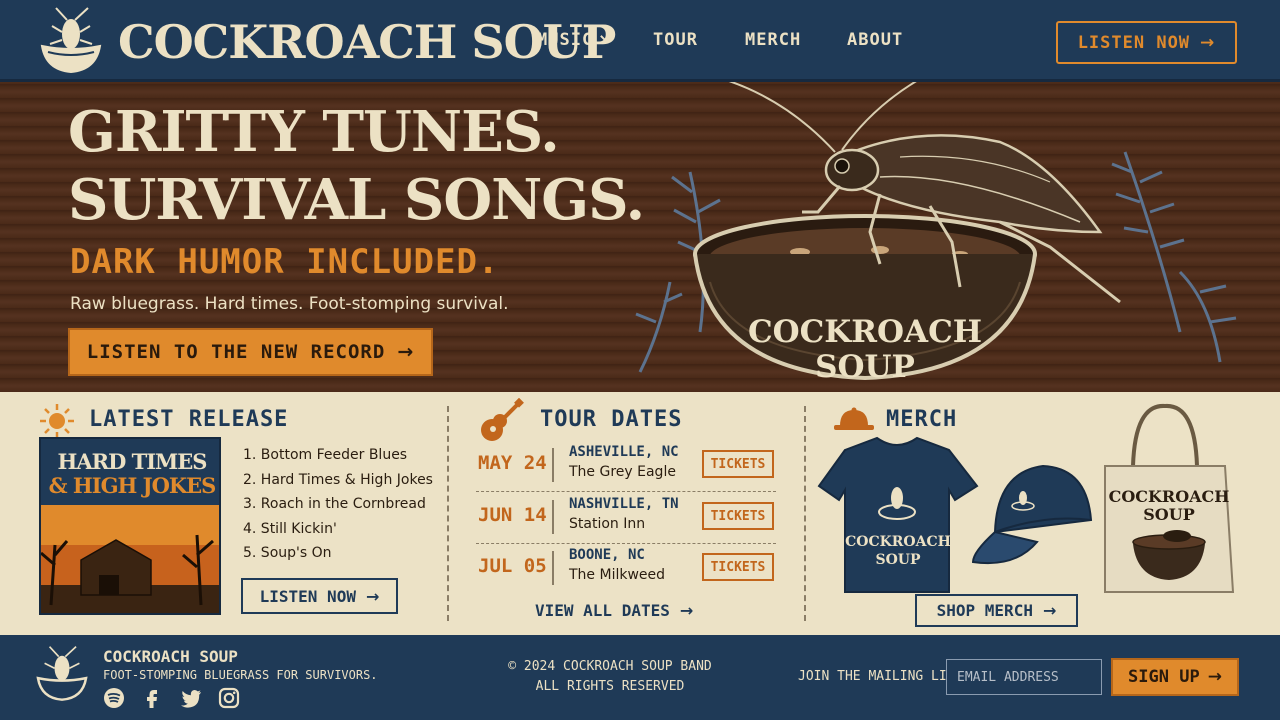 The width and height of the screenshot is (1280, 720). I want to click on track-item: 5. Soup's On, so click(338, 557).